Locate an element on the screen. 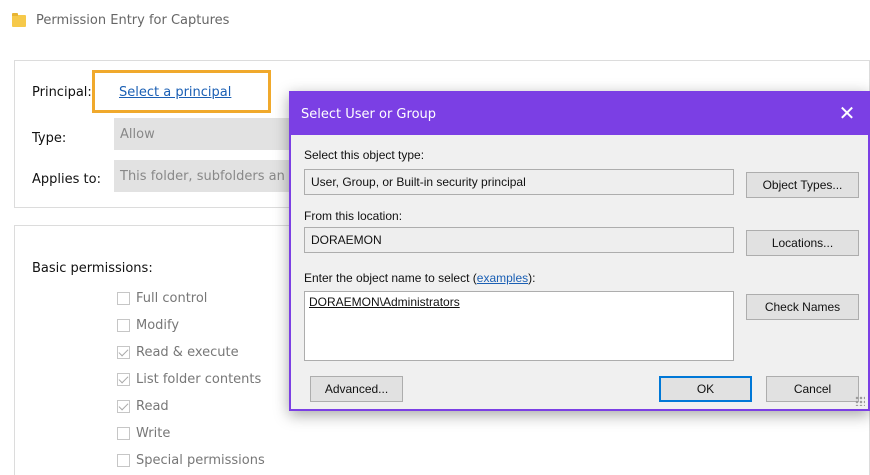 The width and height of the screenshot is (870, 475). dialog-title: Select User or Group is located at coordinates (369, 114).